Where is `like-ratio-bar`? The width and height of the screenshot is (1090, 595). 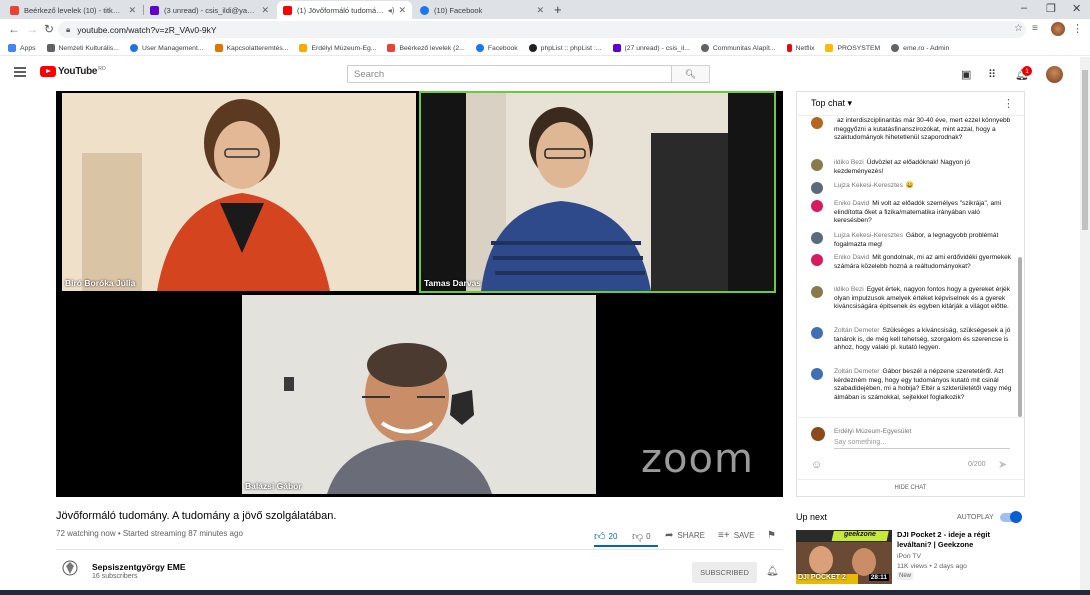
like-ratio-bar is located at coordinates (626, 546).